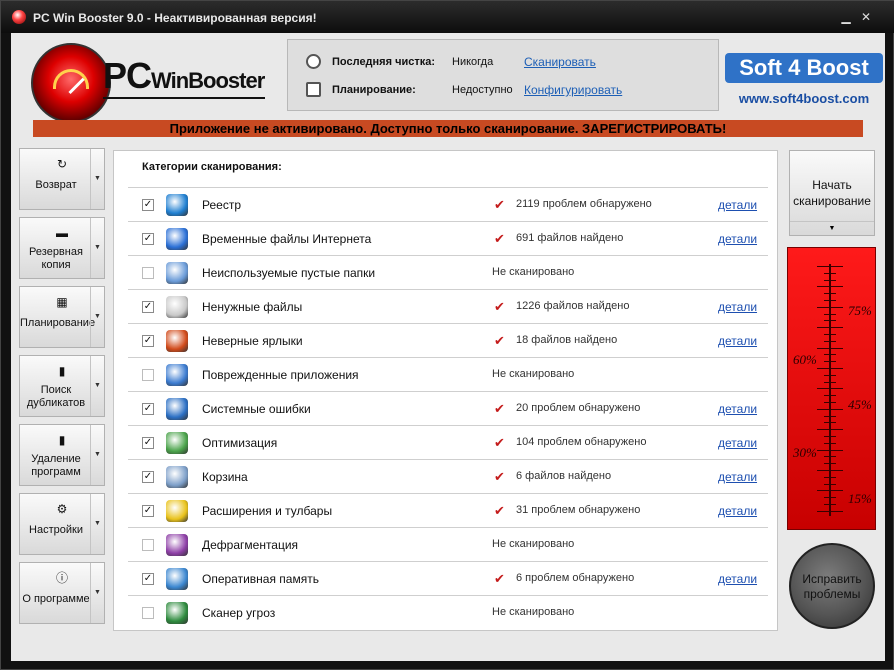 This screenshot has width=894, height=670. I want to click on category-name: Реестр, so click(221, 205).